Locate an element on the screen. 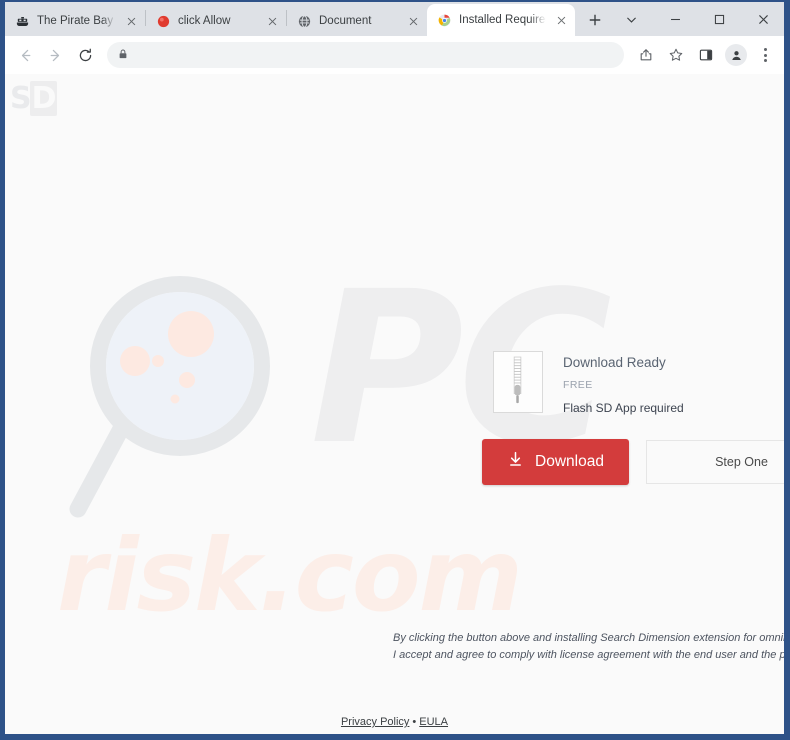 This screenshot has width=790, height=740. profile-button is located at coordinates (736, 55).